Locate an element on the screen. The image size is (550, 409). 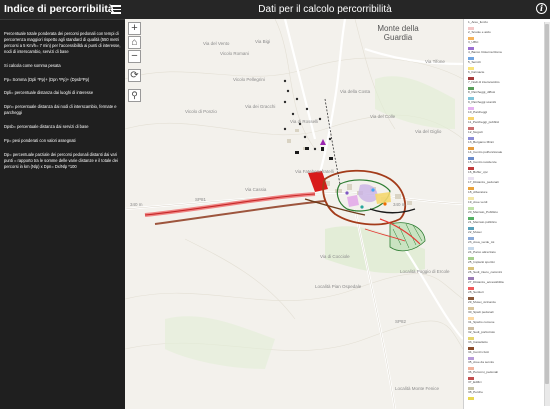
legend-item: 25_Impianti sportivi is located at coordinates (501, 265).